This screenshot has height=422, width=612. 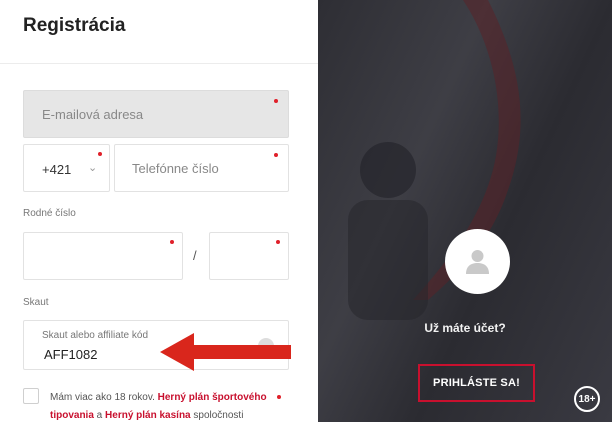 What do you see at coordinates (249, 256) in the screenshot?
I see `birth-number-suffix-field` at bounding box center [249, 256].